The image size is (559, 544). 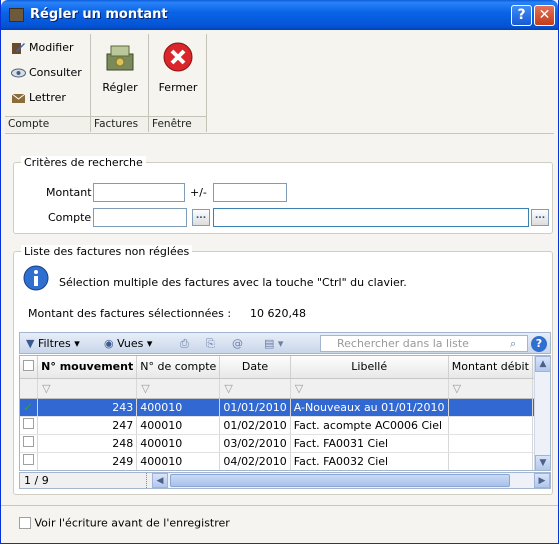 I want to click on regler-button: Régler, so click(x=120, y=67).